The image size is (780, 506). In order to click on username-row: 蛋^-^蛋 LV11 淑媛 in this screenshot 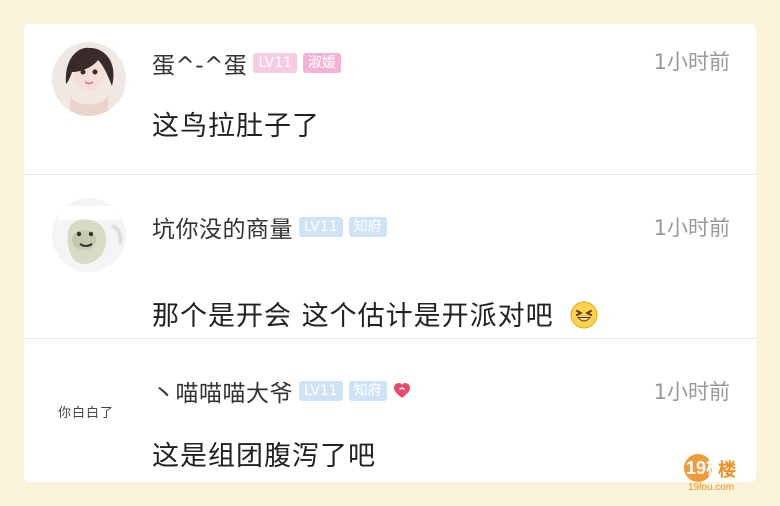, I will do `click(246, 63)`.